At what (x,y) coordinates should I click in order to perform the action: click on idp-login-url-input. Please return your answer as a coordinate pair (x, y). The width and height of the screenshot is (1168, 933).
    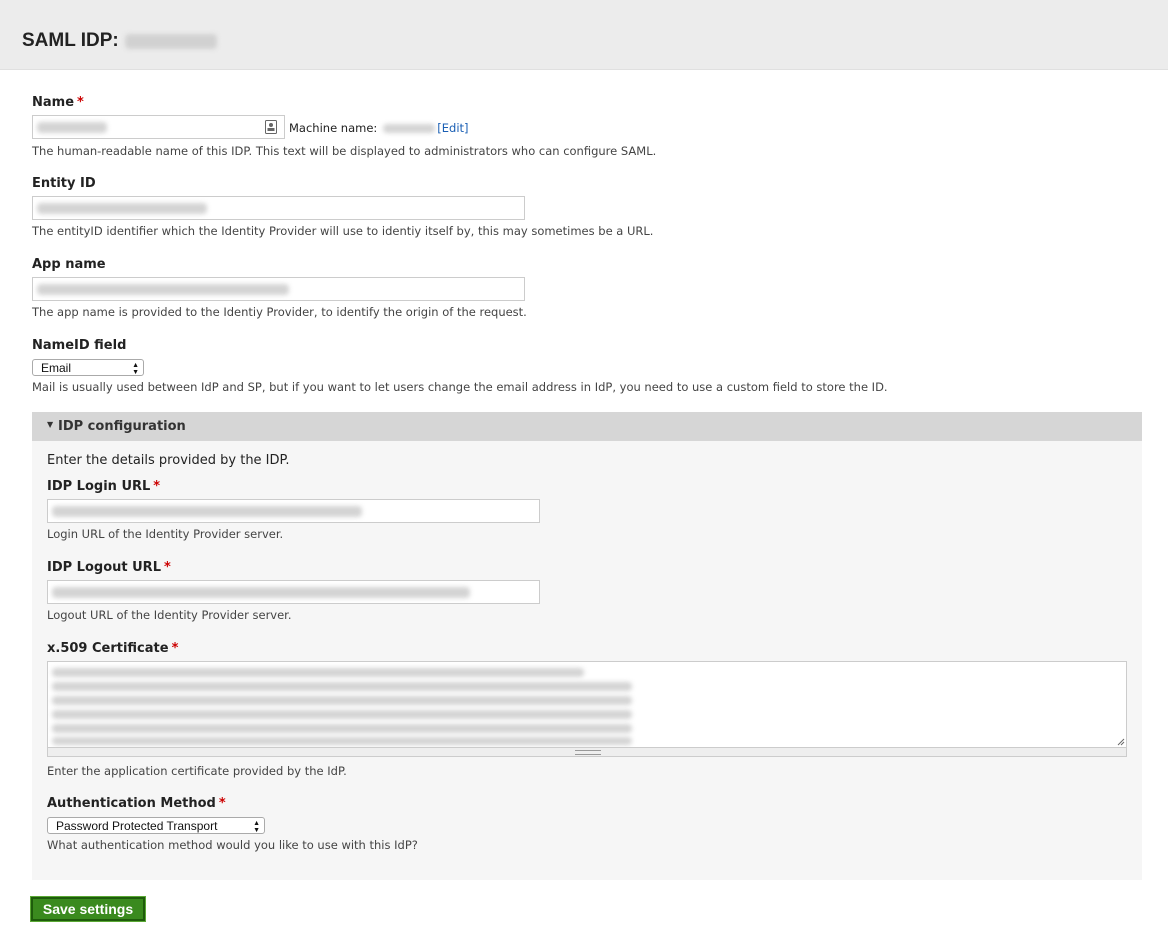
    Looking at the image, I should click on (293, 511).